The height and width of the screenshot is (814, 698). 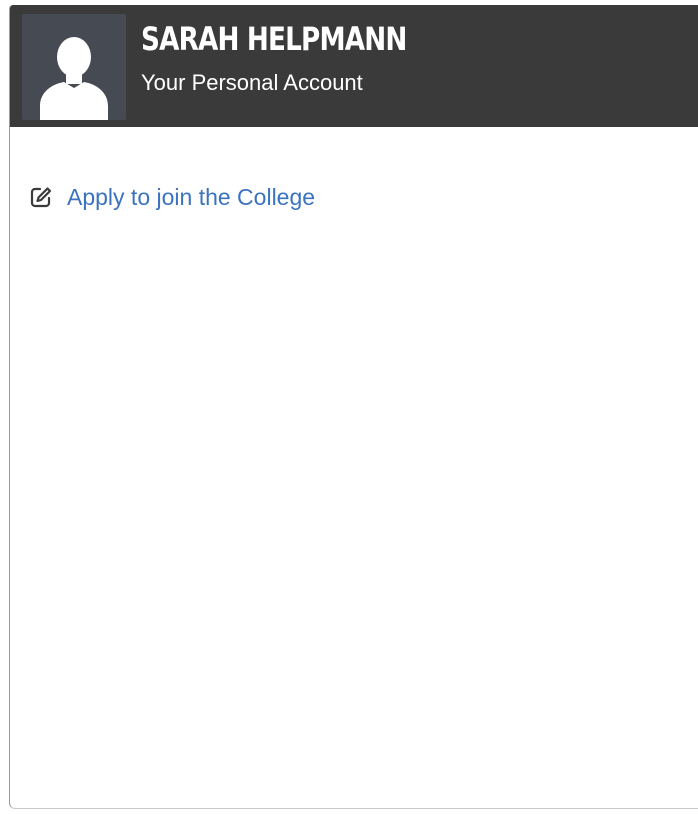 What do you see at coordinates (191, 196) in the screenshot?
I see `apply-link-label: Apply to join the College` at bounding box center [191, 196].